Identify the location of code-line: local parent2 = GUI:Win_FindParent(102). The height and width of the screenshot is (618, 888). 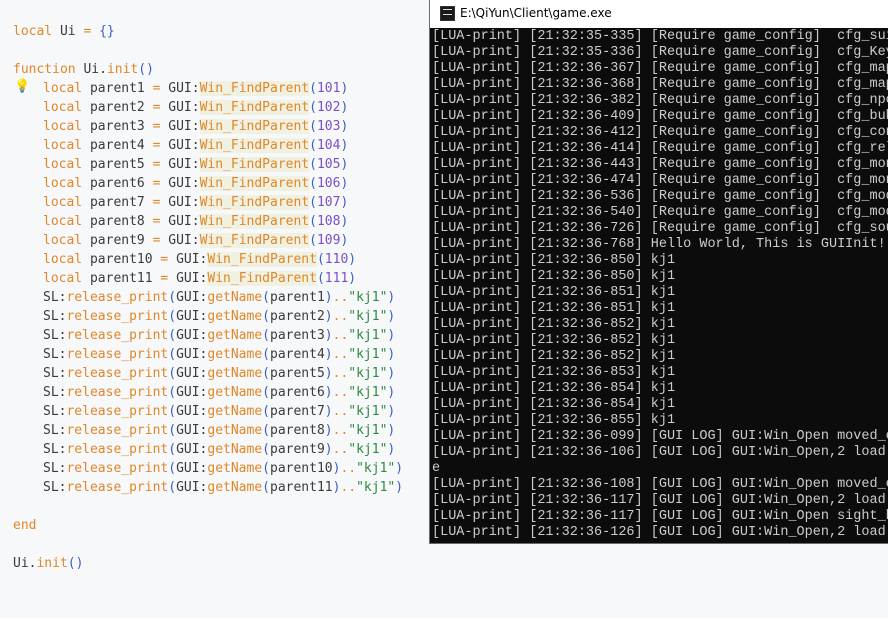
(180, 107).